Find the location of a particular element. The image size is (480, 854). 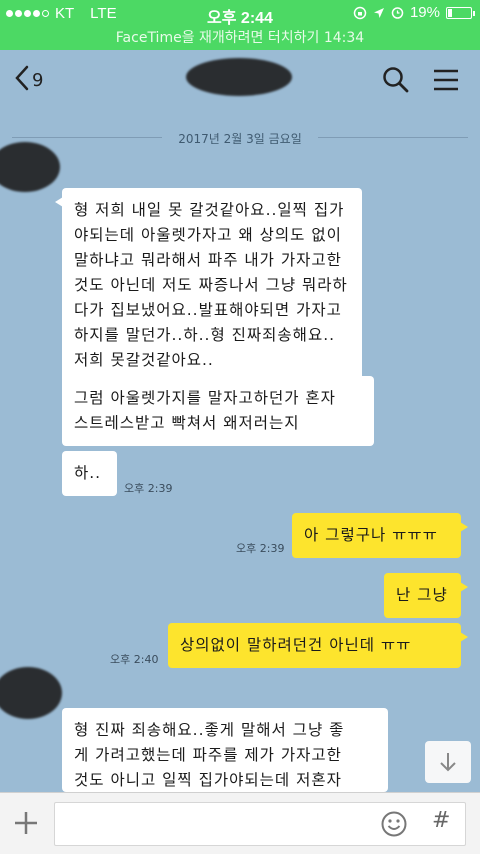

arrow-down-icon is located at coordinates (448, 762).